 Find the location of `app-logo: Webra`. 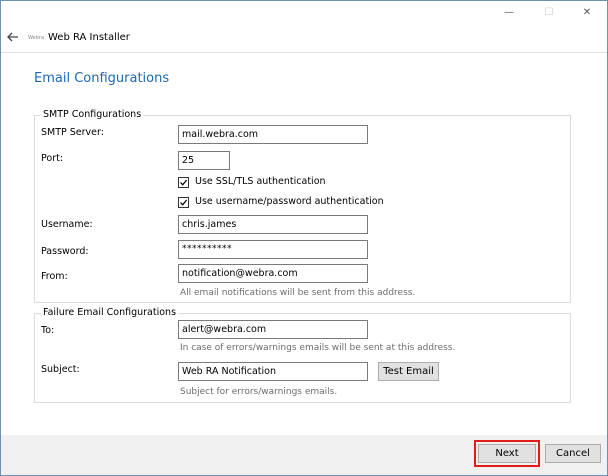

app-logo: Webra is located at coordinates (36, 38).